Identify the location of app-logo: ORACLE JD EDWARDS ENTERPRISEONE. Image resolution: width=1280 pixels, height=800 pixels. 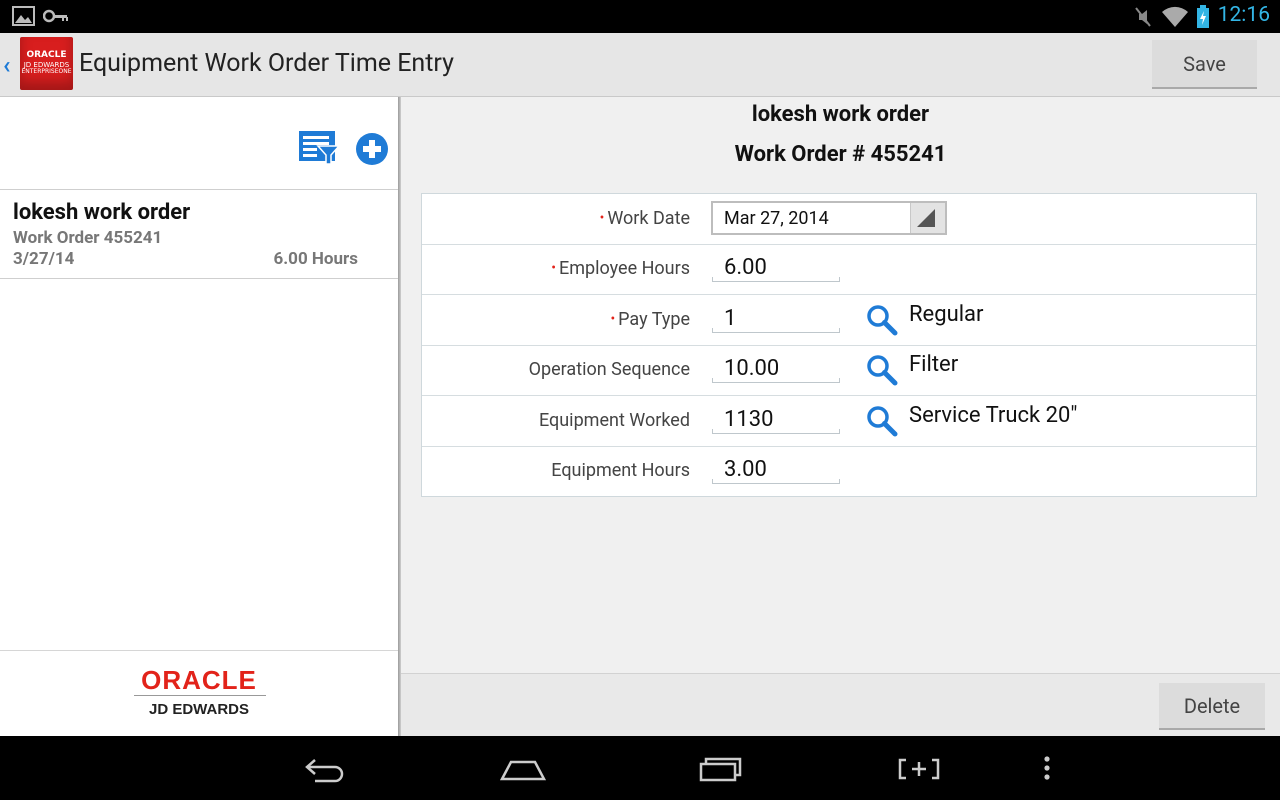
(46, 63).